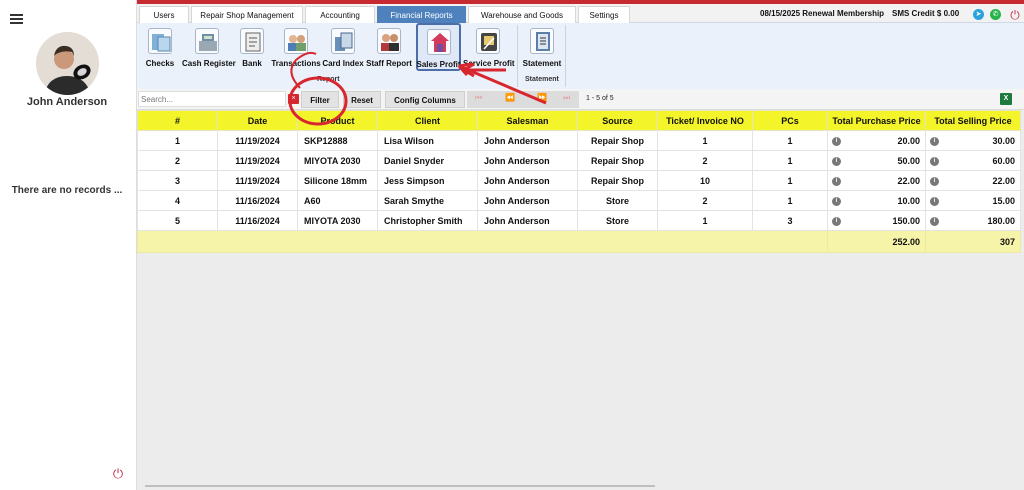 The height and width of the screenshot is (490, 1024). What do you see at coordinates (822, 13) in the screenshot?
I see `membership-renewal: 08/15/2025 Renewal Membership` at bounding box center [822, 13].